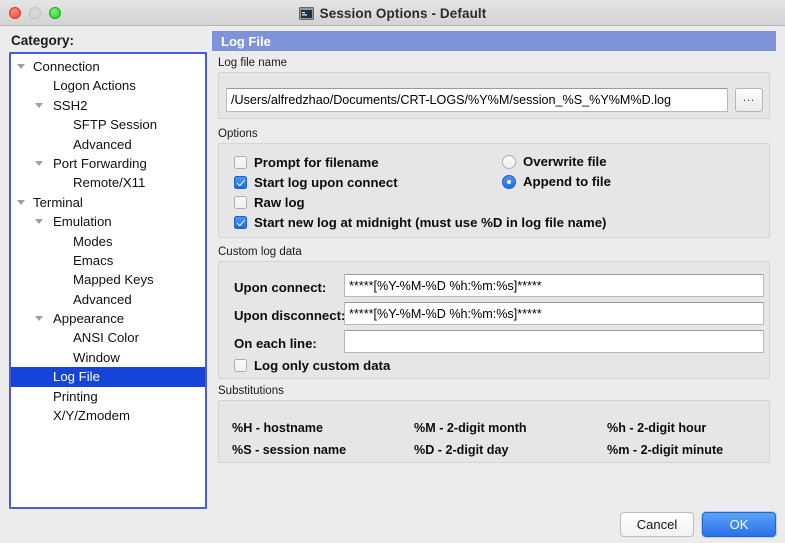 The image size is (785, 543). What do you see at coordinates (246, 41) in the screenshot?
I see `pane-title: Log File` at bounding box center [246, 41].